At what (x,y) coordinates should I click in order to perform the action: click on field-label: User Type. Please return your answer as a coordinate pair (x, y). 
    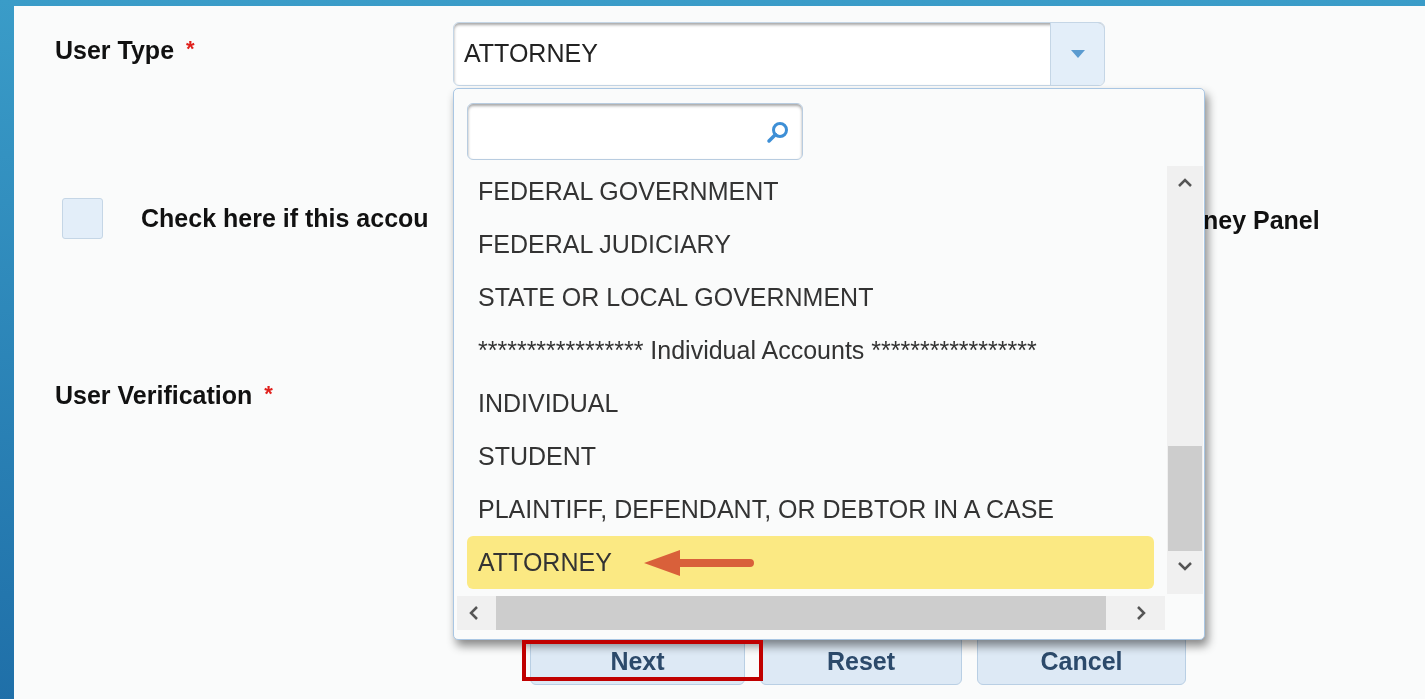
    Looking at the image, I should click on (115, 50).